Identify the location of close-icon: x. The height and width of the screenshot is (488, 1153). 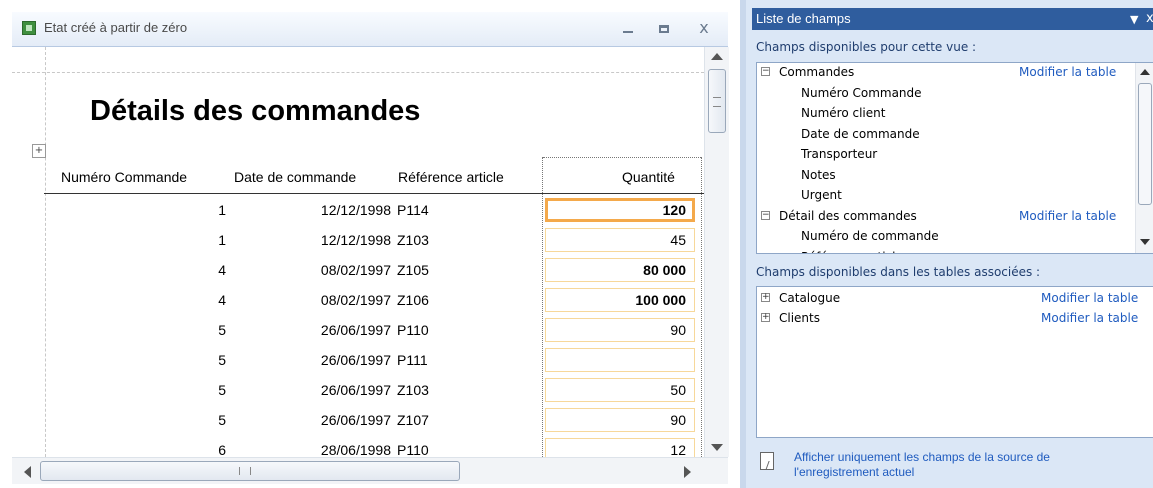
(1149, 18).